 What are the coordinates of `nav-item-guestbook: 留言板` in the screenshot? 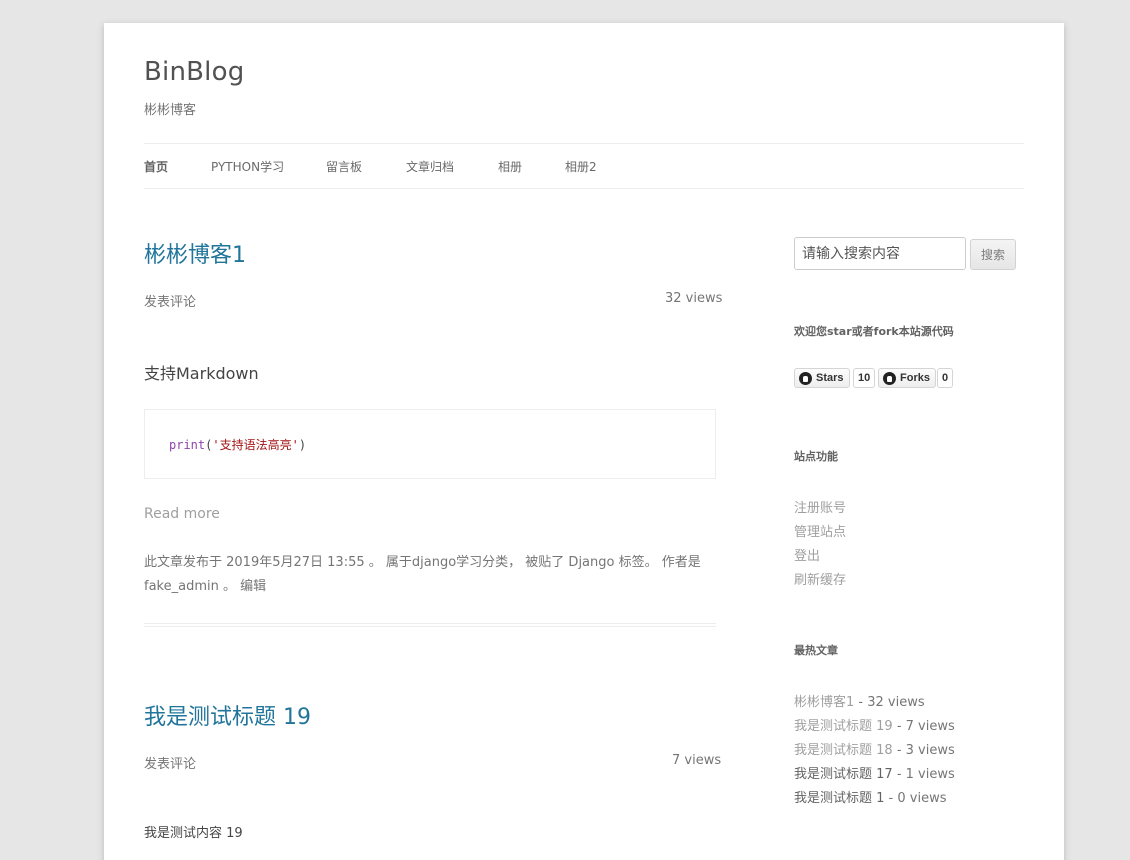 It's located at (344, 166).